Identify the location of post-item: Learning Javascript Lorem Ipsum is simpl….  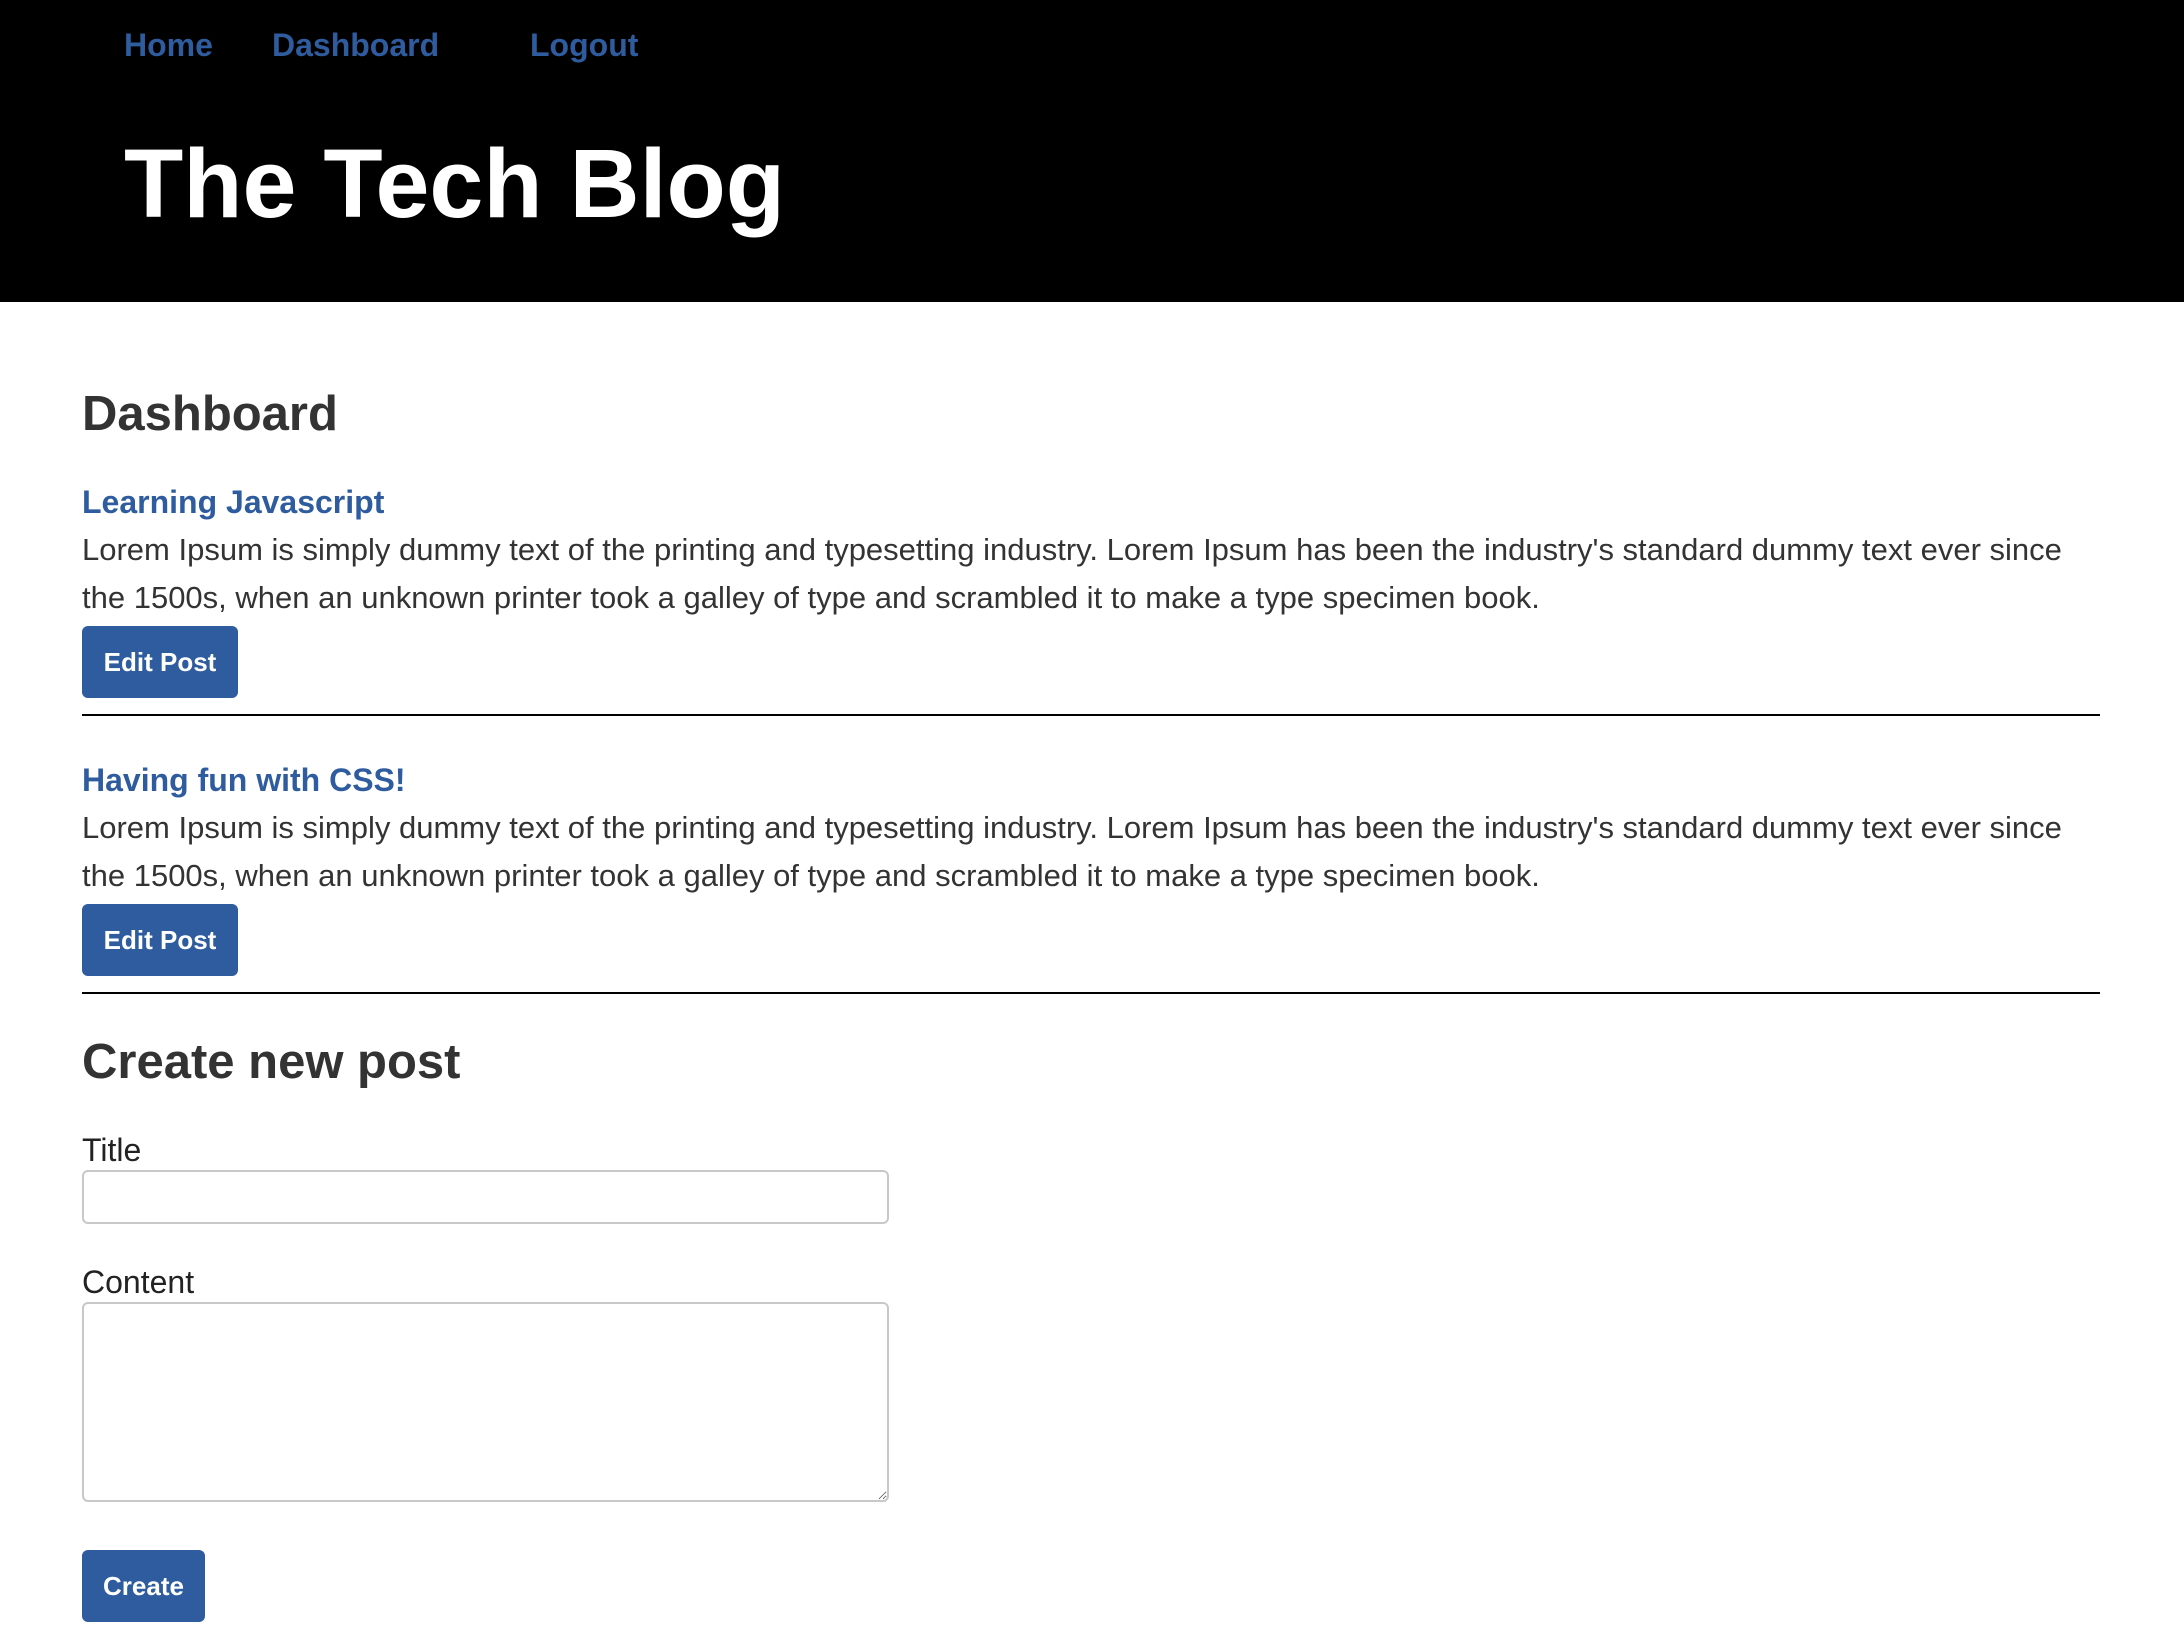
(1092, 612).